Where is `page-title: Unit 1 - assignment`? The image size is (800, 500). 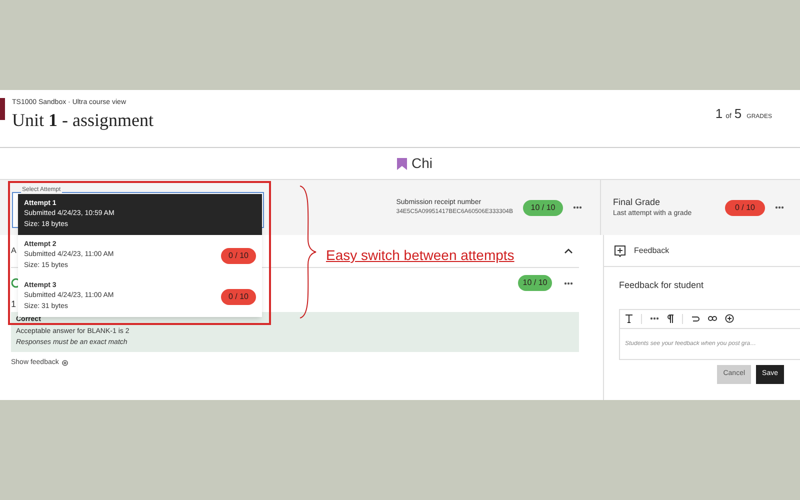 page-title: Unit 1 - assignment is located at coordinates (83, 119).